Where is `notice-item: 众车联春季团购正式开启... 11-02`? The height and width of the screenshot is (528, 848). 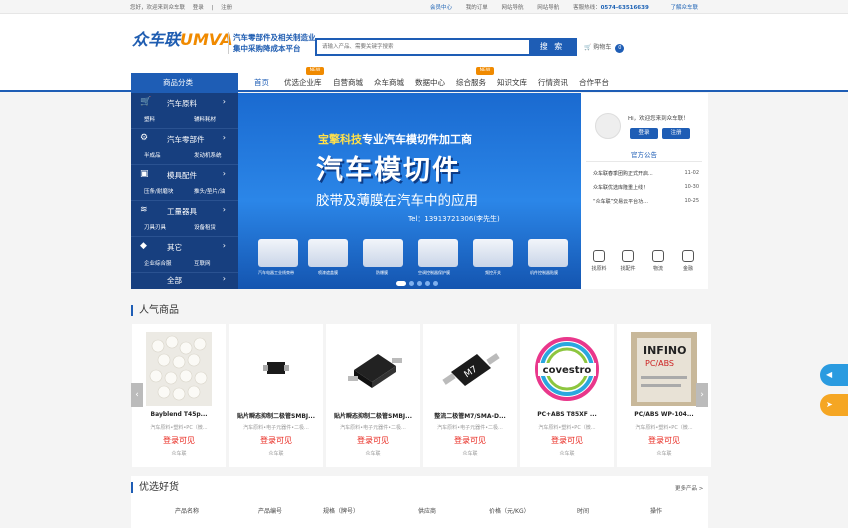
notice-item: 众车联春季团购正式开启... 11-02 is located at coordinates (646, 173).